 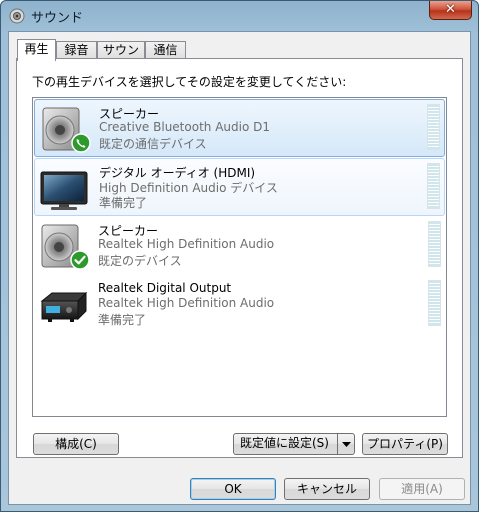 I want to click on monitor-icon, so click(x=64, y=190).